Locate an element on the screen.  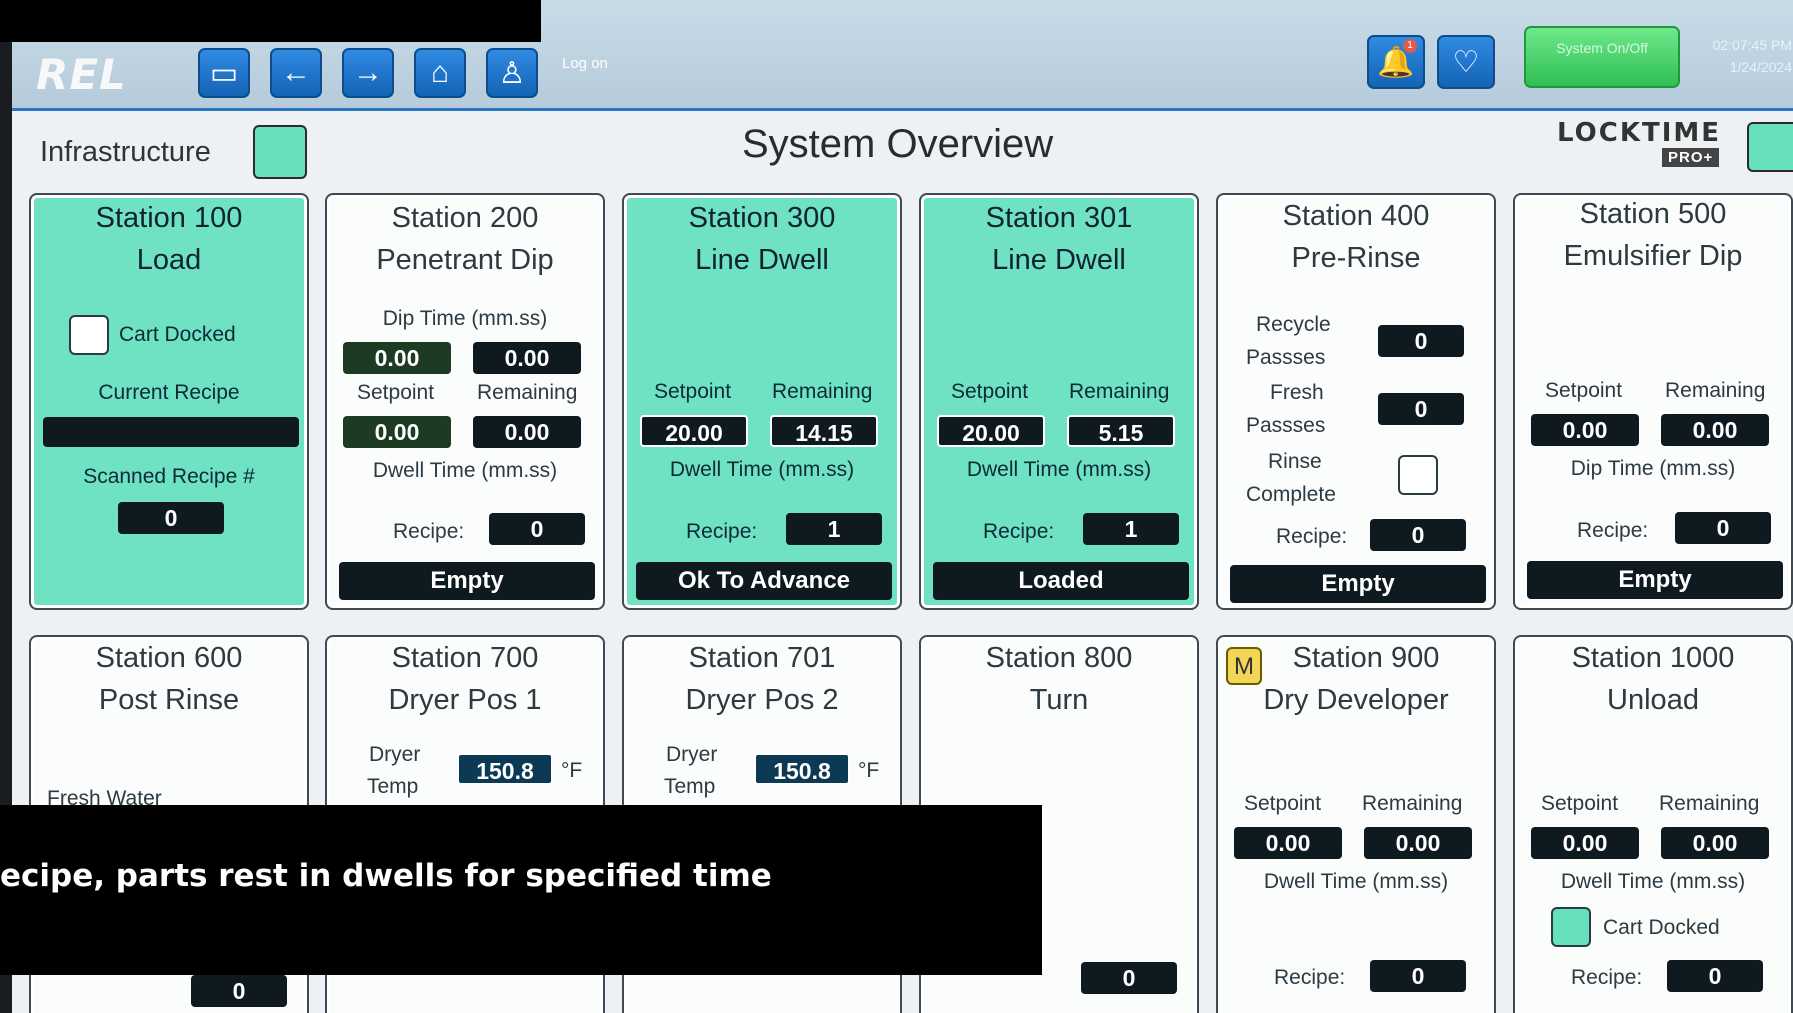
clock: 02:07:45 PM 1/24/2024 is located at coordinates (1742, 56).